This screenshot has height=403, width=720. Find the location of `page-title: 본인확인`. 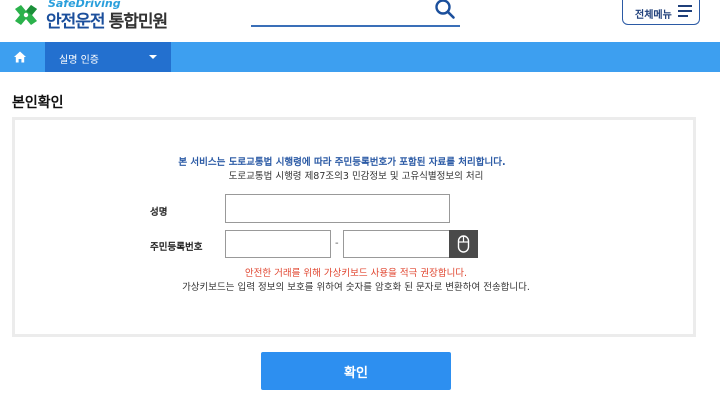

page-title: 본인확인 is located at coordinates (38, 103).